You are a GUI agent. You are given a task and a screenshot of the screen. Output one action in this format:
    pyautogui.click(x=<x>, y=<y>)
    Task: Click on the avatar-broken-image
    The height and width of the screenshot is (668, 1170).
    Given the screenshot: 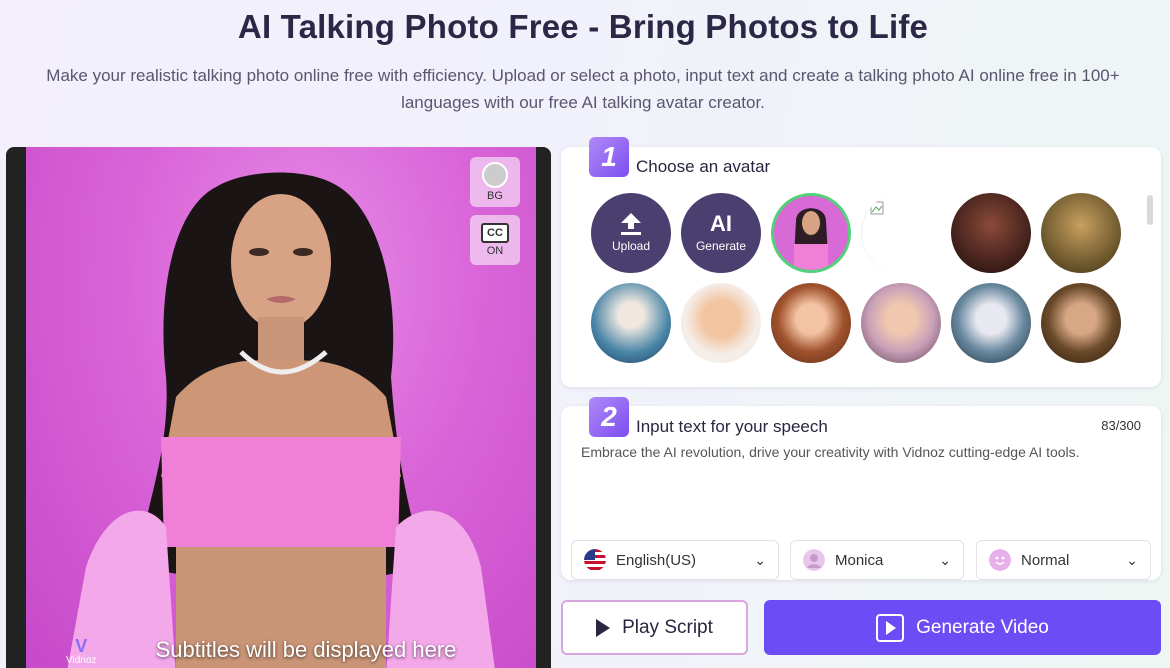 What is the action you would take?
    pyautogui.click(x=901, y=233)
    